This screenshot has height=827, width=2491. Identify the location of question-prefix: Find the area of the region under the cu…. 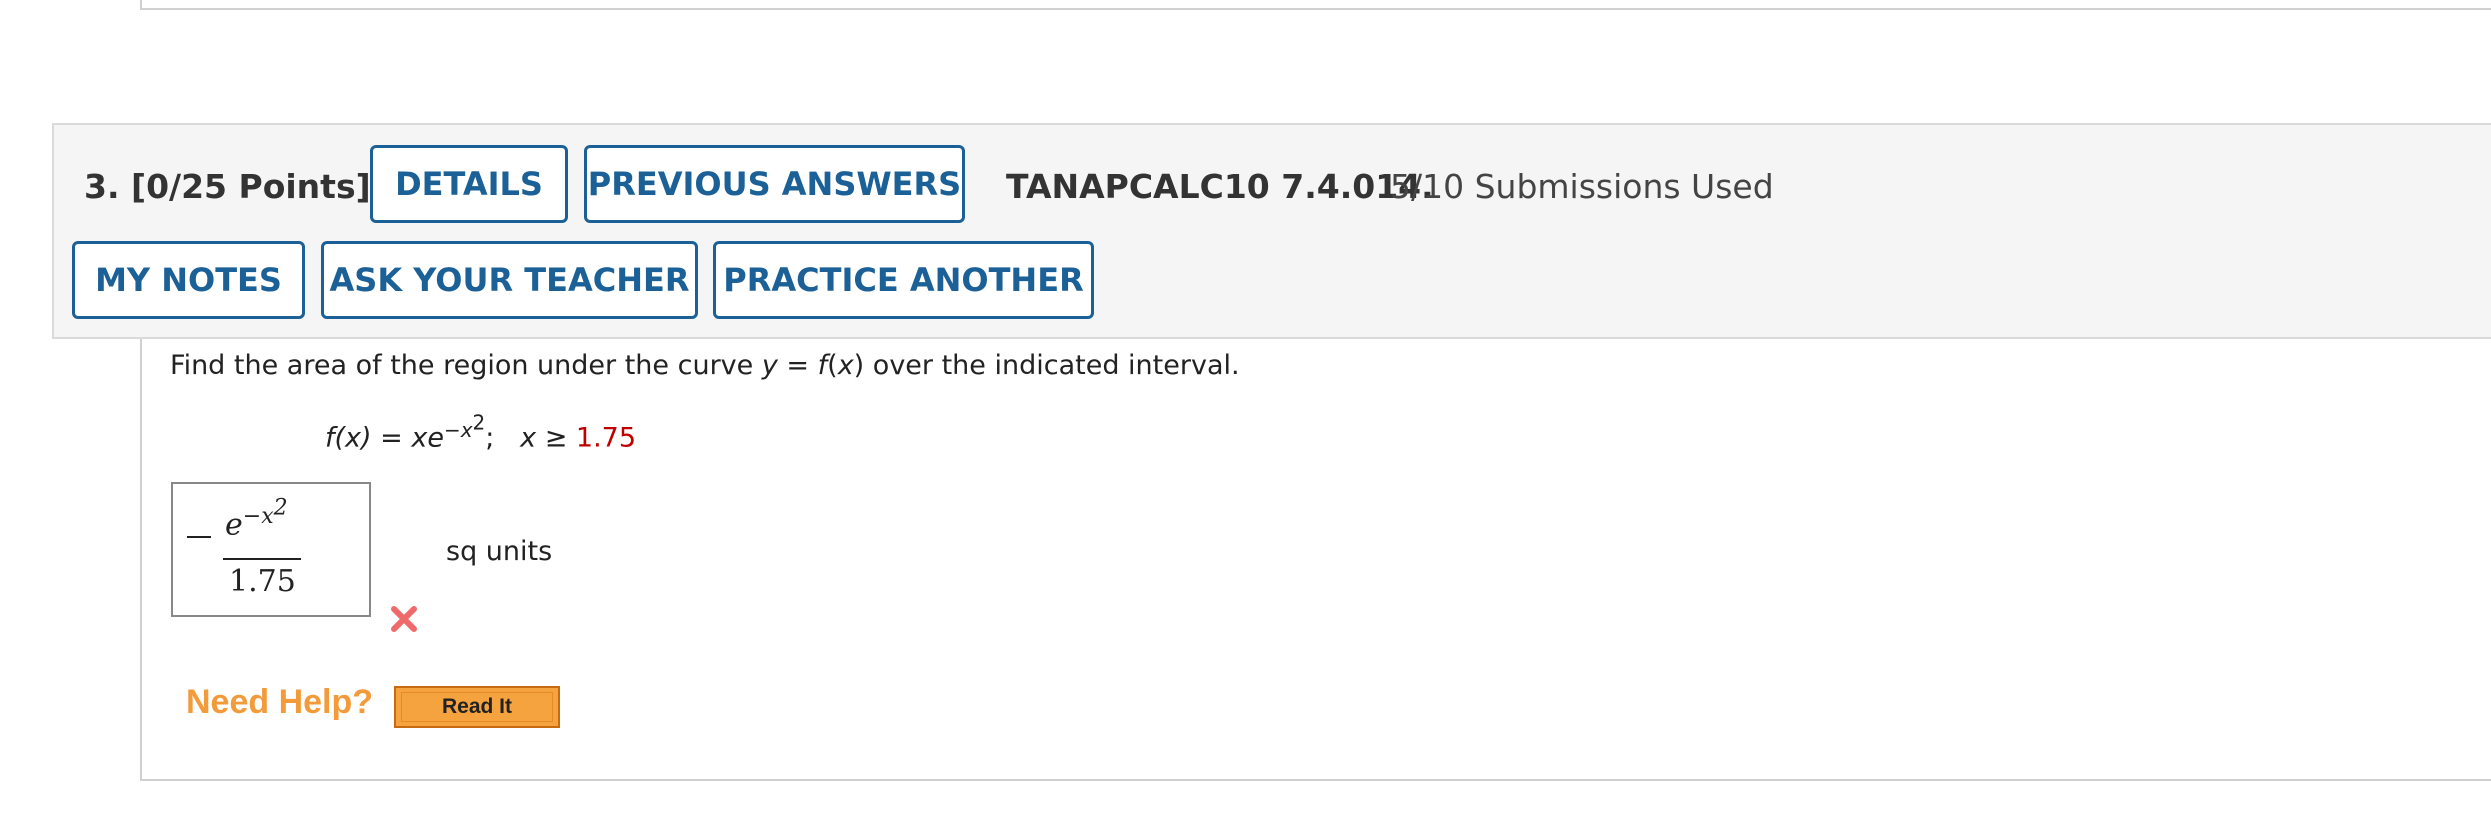
(466, 365).